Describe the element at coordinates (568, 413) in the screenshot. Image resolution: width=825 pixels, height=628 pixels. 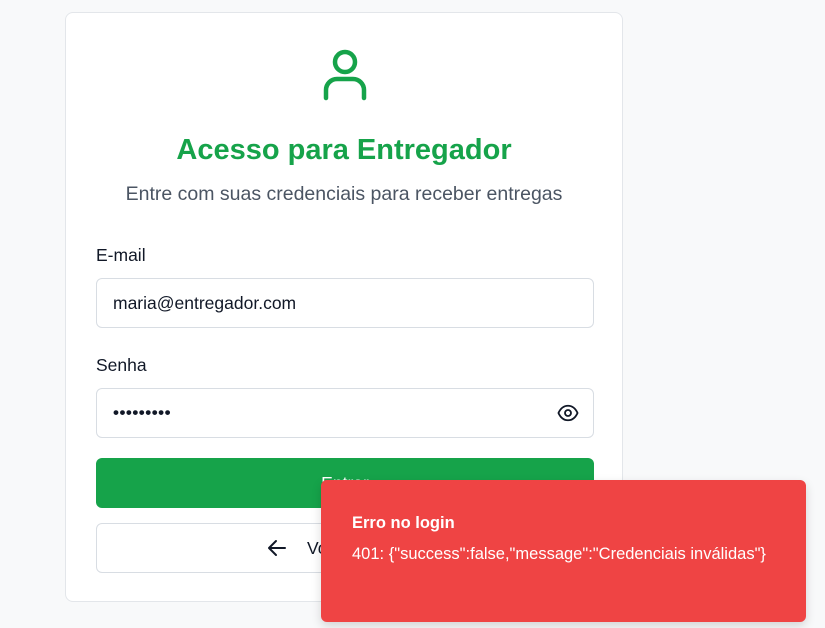
I see `eye-icon` at that location.